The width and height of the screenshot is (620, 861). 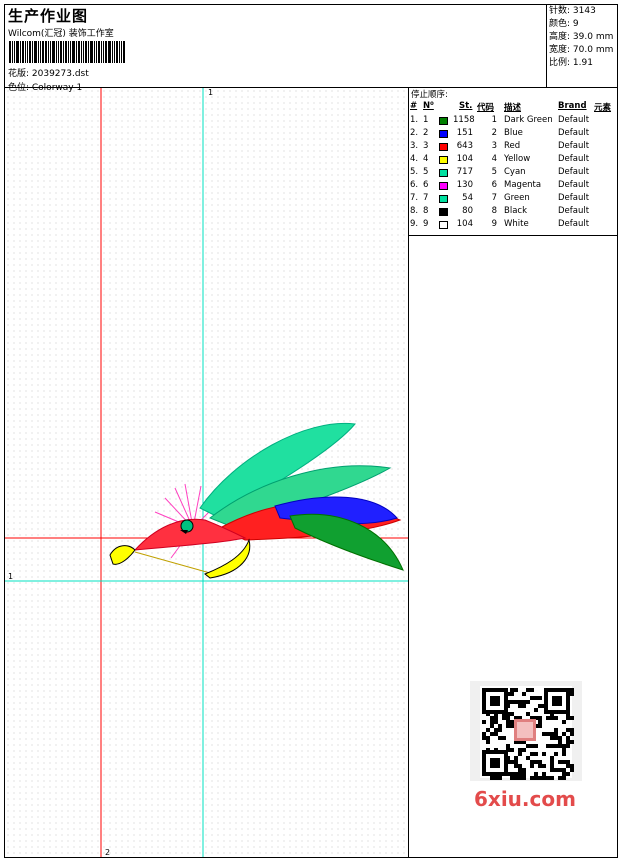 I want to click on row-number: 4., so click(x=414, y=159).